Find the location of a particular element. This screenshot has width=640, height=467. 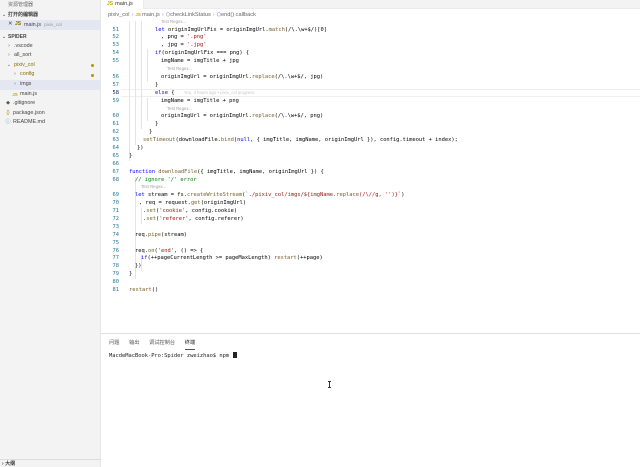

line-number: 53 is located at coordinates (116, 45).